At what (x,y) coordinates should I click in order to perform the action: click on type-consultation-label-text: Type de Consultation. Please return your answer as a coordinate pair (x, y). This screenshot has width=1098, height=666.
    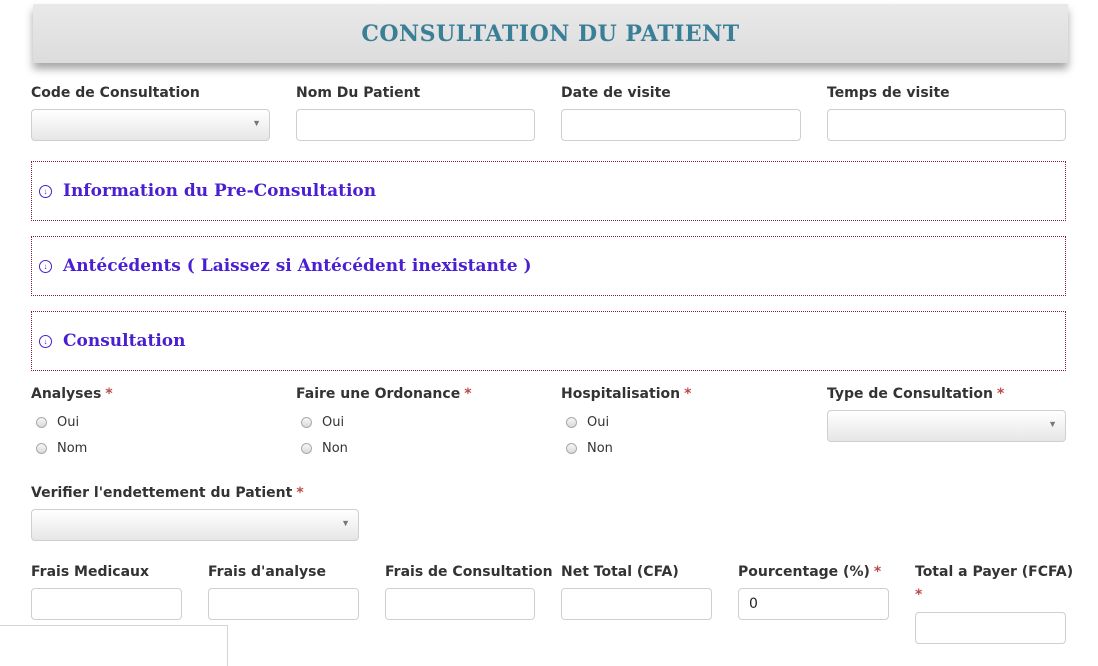
    Looking at the image, I should click on (910, 394).